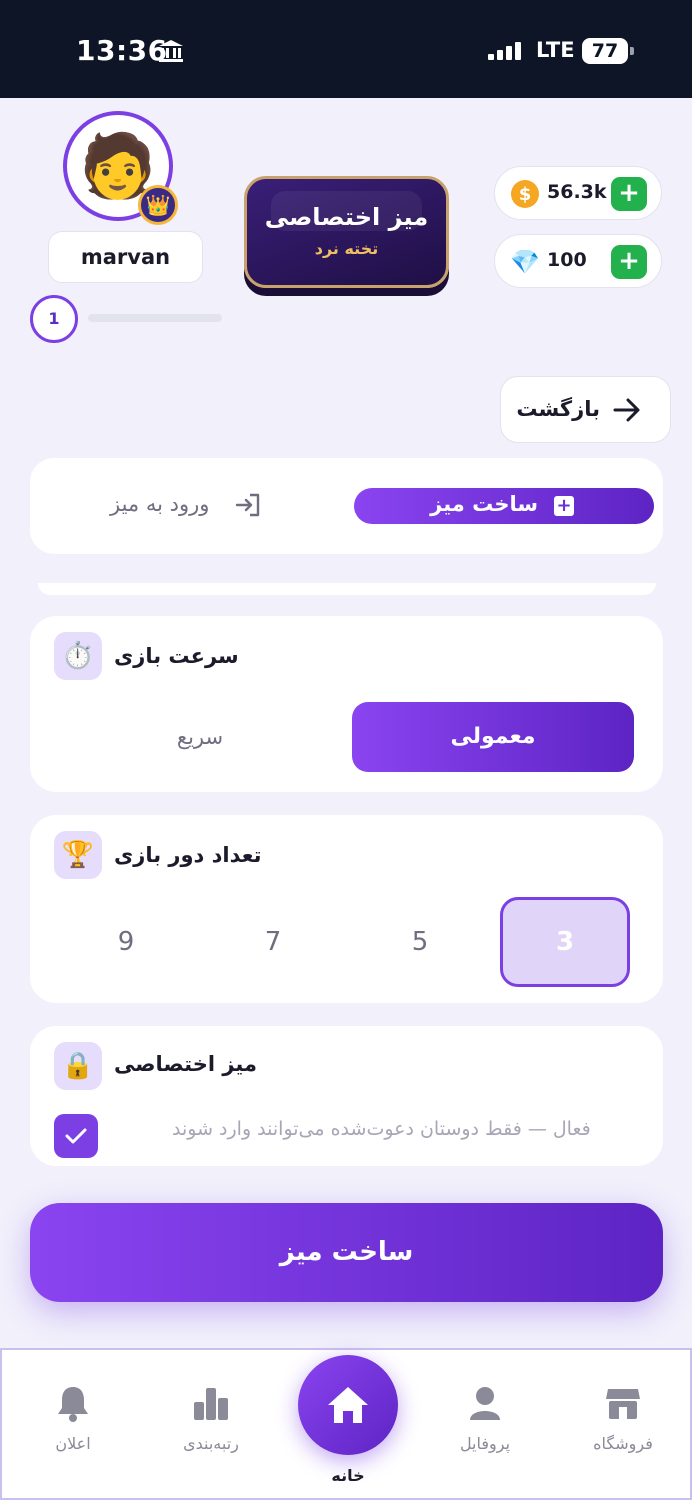 The image size is (692, 1500). Describe the element at coordinates (525, 194) in the screenshot. I see `coin-icon: $` at that location.